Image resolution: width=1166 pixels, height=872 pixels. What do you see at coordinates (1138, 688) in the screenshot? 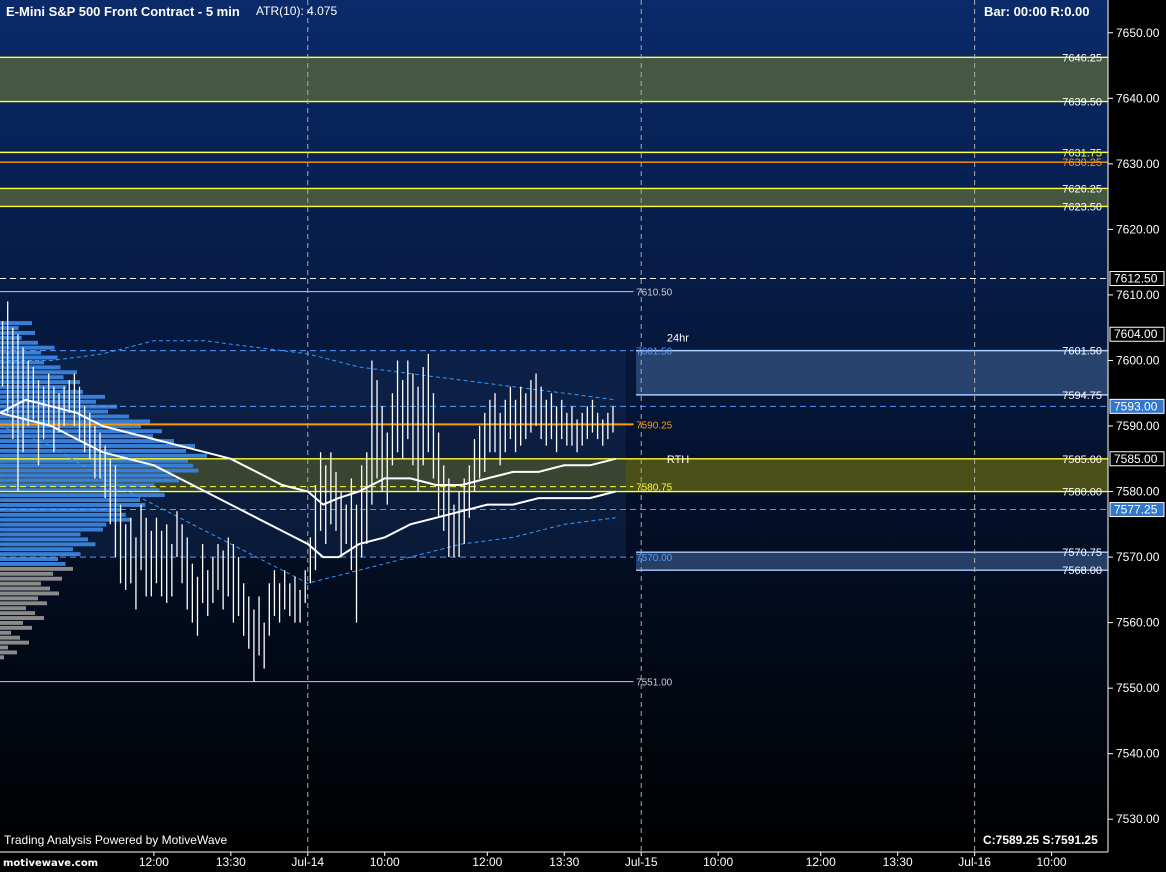
I see `y-tick-label: 7550.00` at bounding box center [1138, 688].